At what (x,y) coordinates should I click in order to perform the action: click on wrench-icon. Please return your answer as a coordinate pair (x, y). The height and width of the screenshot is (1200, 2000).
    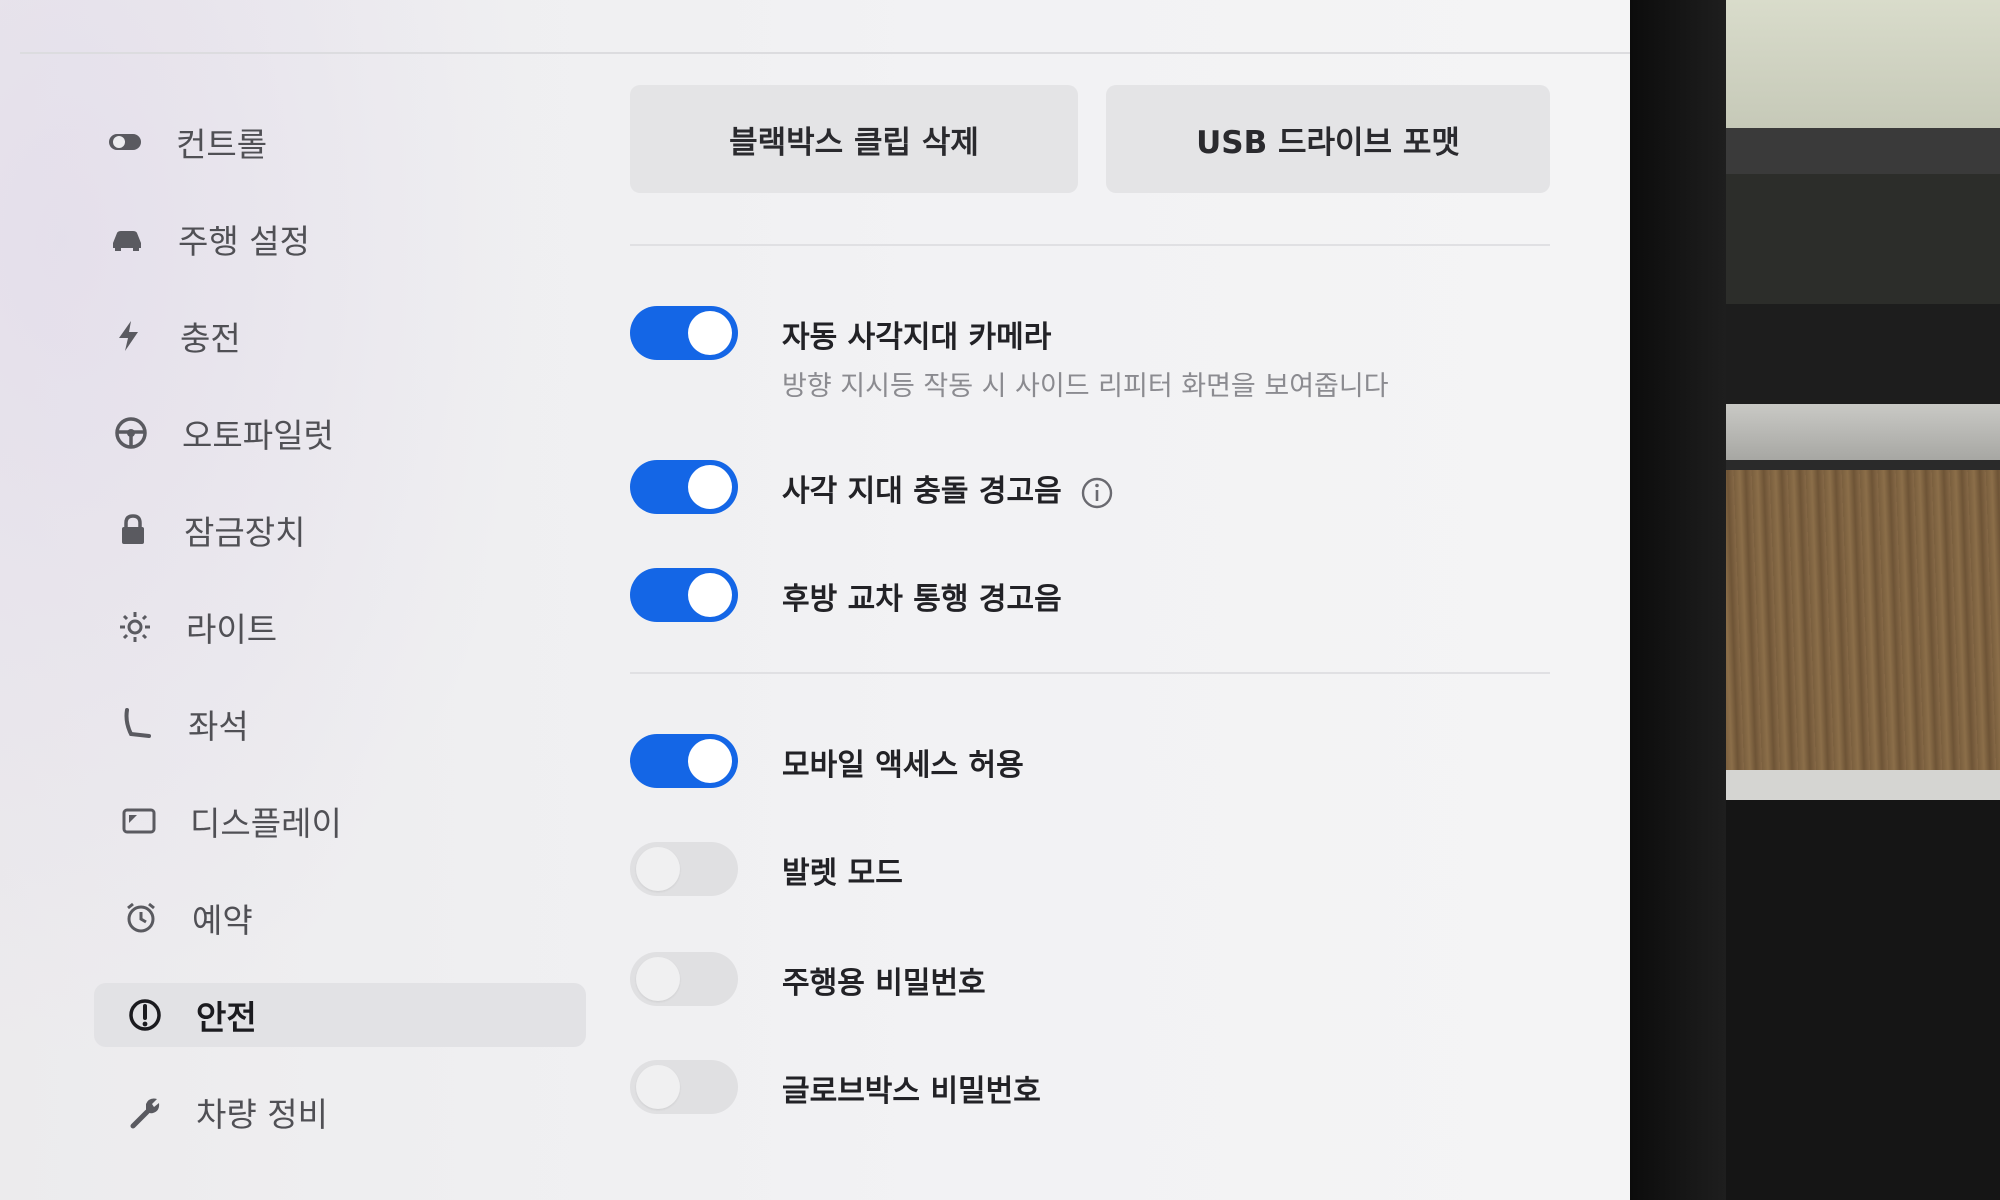
    Looking at the image, I should click on (145, 1112).